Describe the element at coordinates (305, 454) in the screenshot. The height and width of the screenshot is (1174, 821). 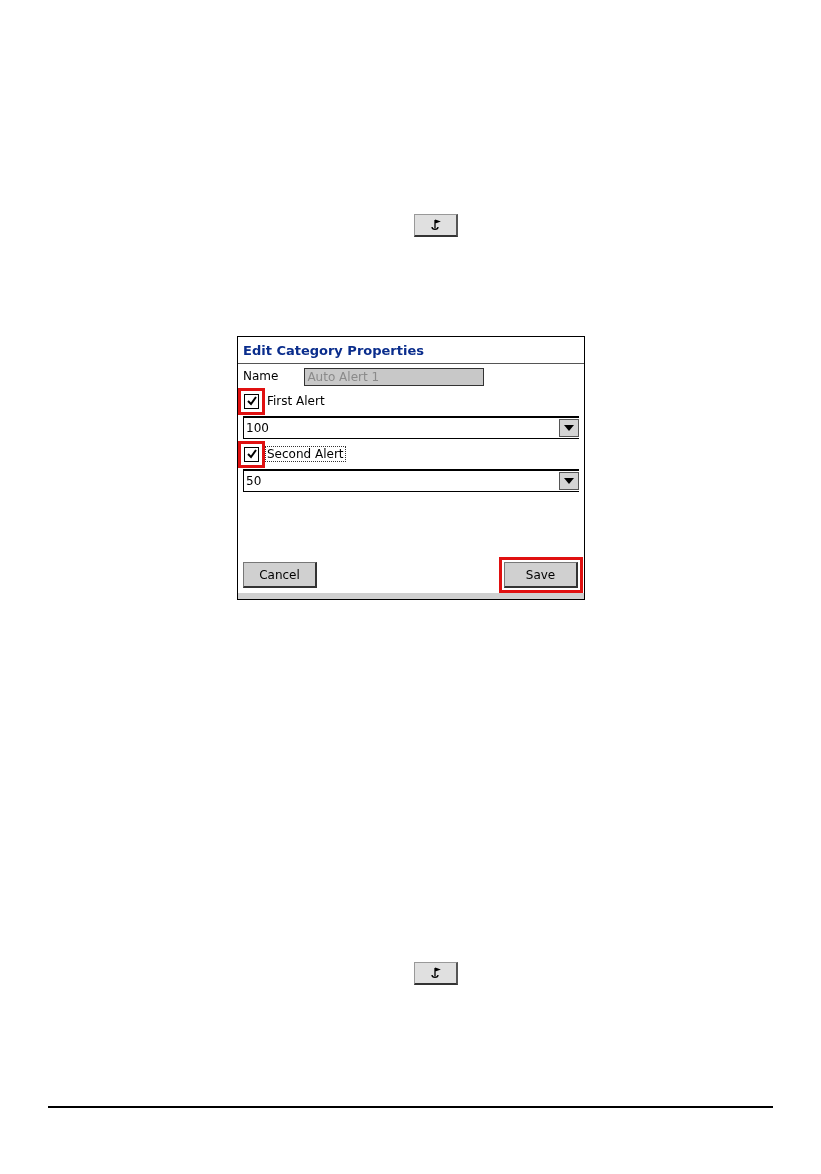
I see `checkbox-label: Second Alert` at that location.